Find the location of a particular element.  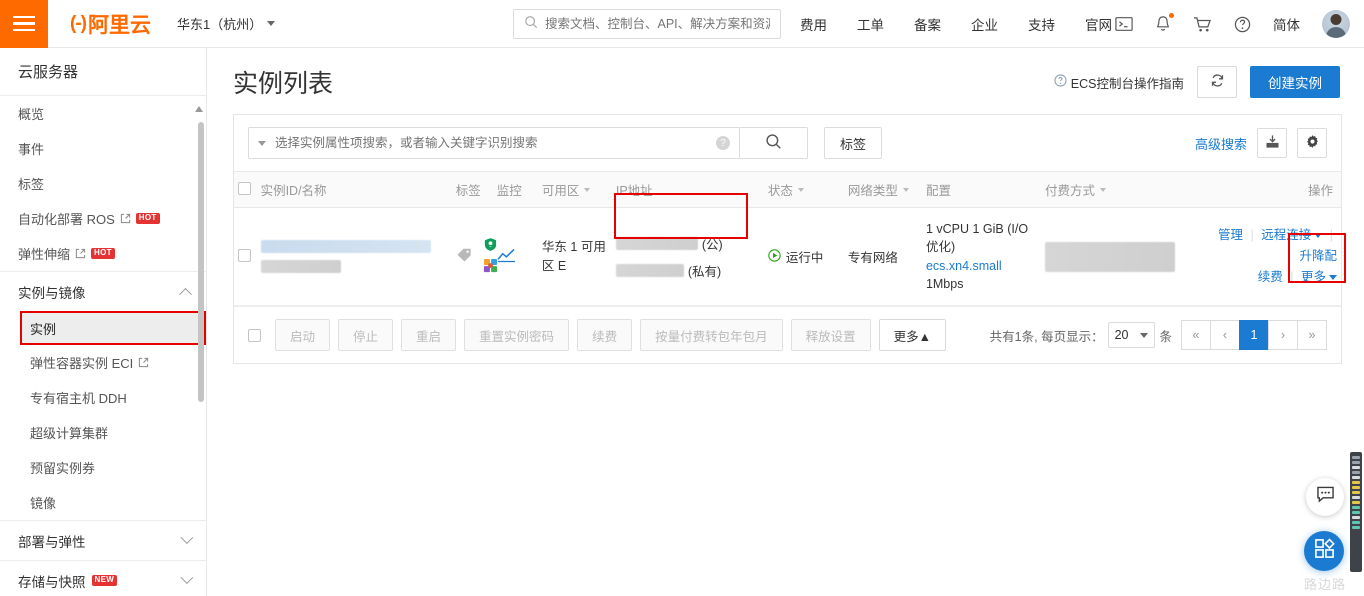

column-instance-id: 实例ID/名称 is located at coordinates (354, 189).